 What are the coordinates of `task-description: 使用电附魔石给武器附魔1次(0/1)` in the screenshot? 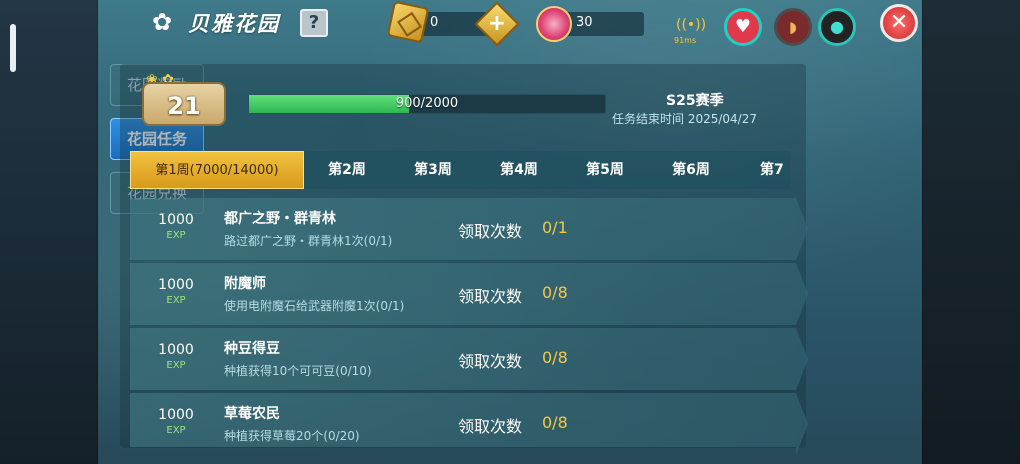 It's located at (314, 306).